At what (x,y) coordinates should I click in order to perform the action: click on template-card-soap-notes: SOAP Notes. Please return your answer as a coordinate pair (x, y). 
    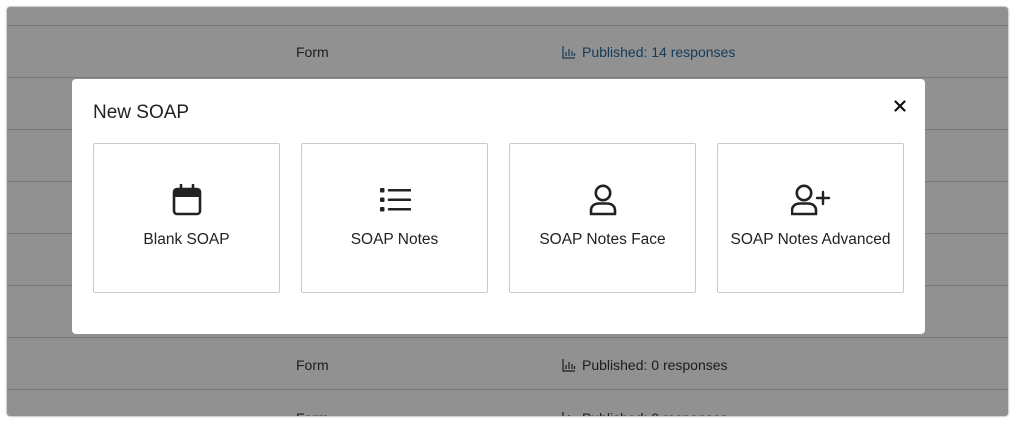
    Looking at the image, I should click on (394, 218).